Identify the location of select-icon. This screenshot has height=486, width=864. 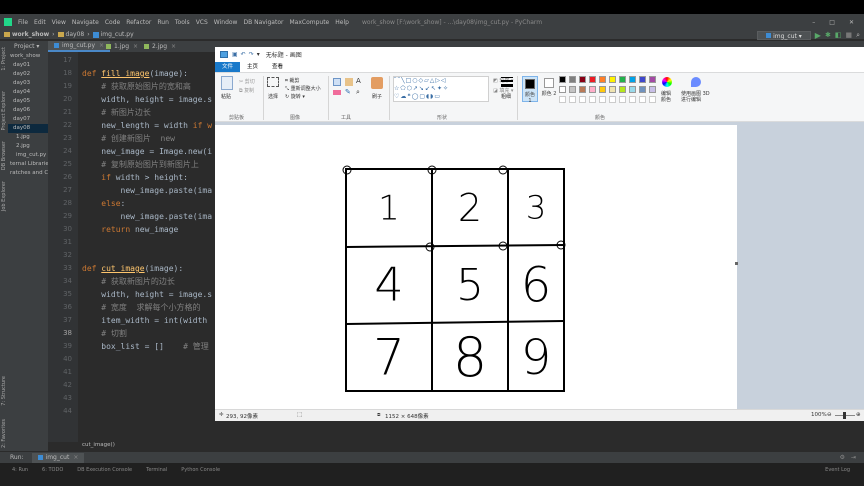
(273, 82).